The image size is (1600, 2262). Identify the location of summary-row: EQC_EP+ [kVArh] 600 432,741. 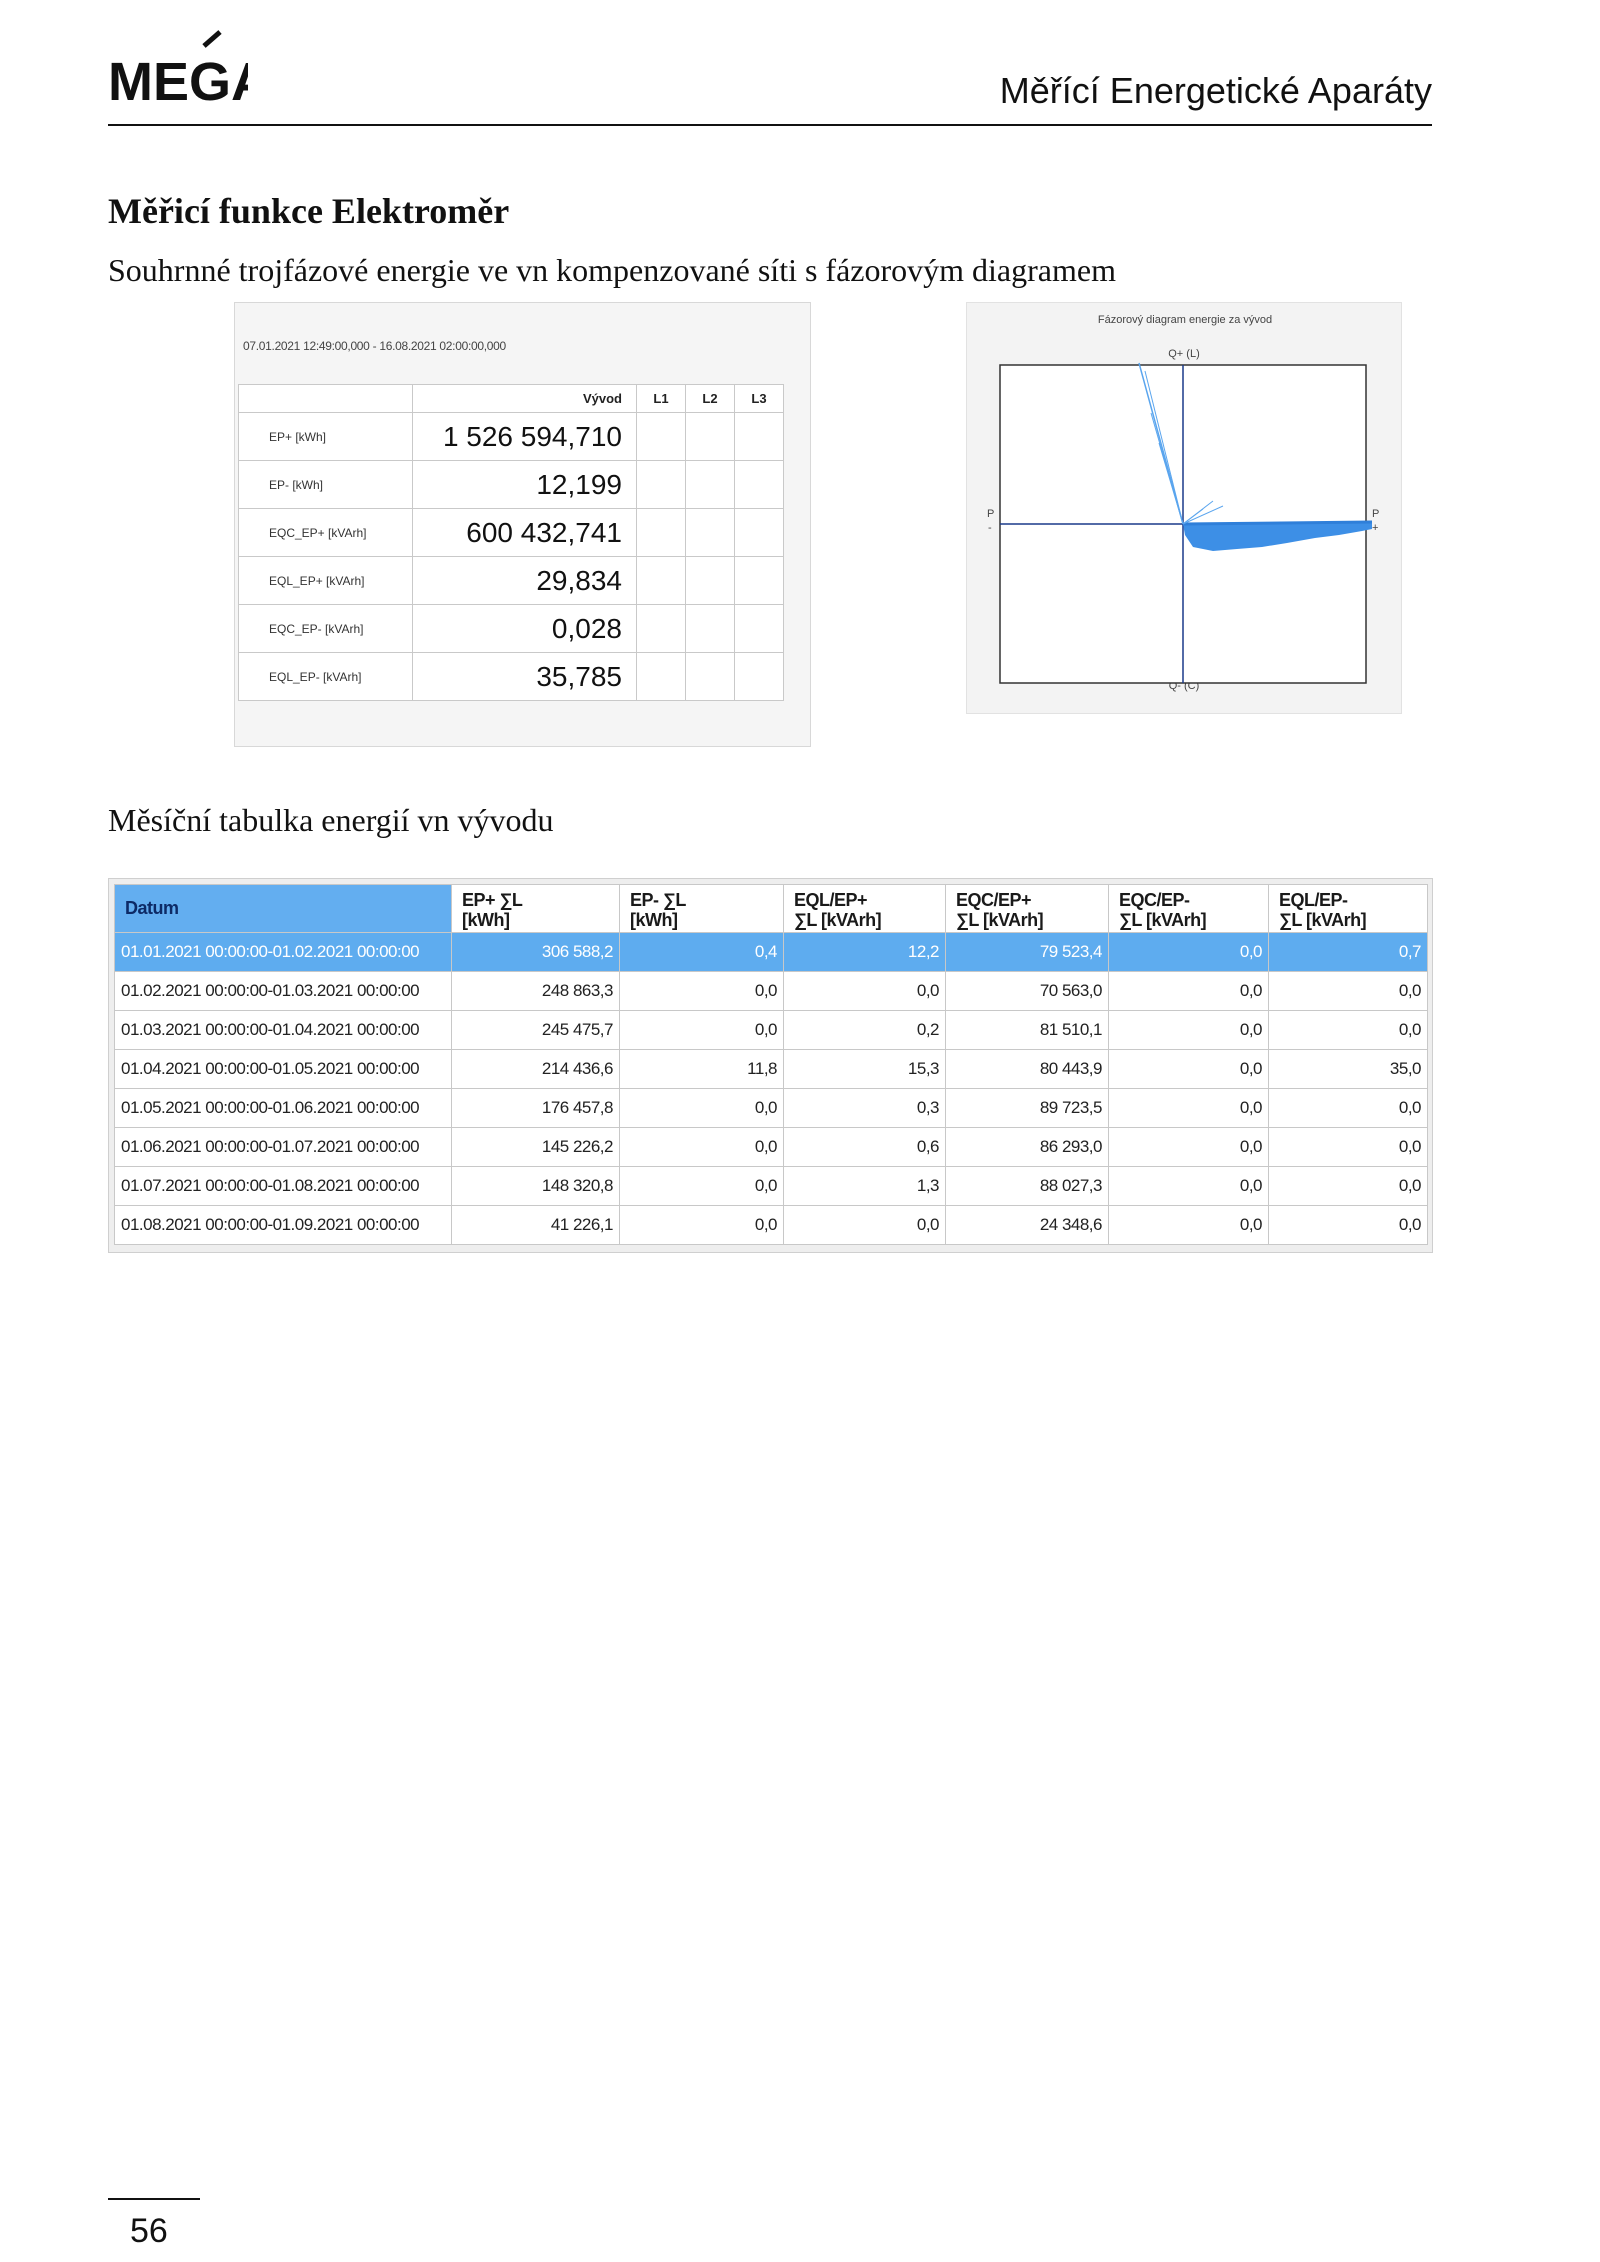
(511, 532).